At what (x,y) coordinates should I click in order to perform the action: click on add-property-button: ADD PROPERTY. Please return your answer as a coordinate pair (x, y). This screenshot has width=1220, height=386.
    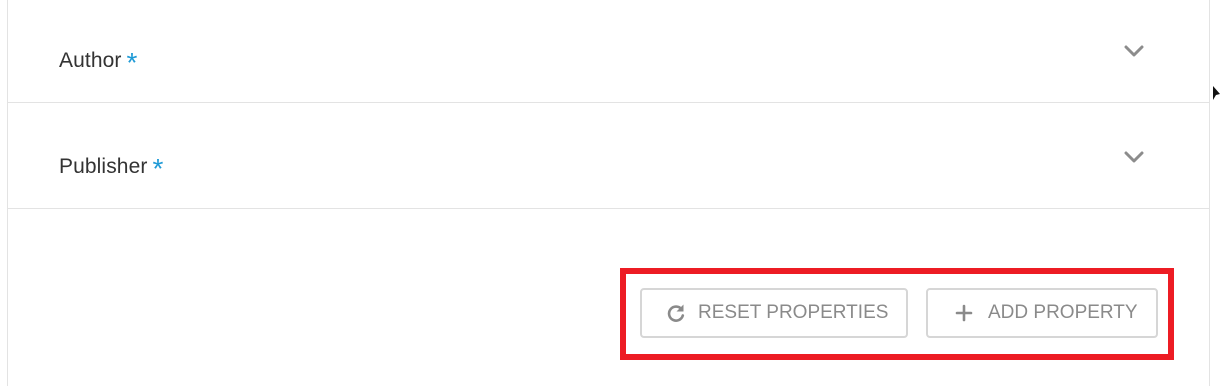
    Looking at the image, I should click on (1042, 313).